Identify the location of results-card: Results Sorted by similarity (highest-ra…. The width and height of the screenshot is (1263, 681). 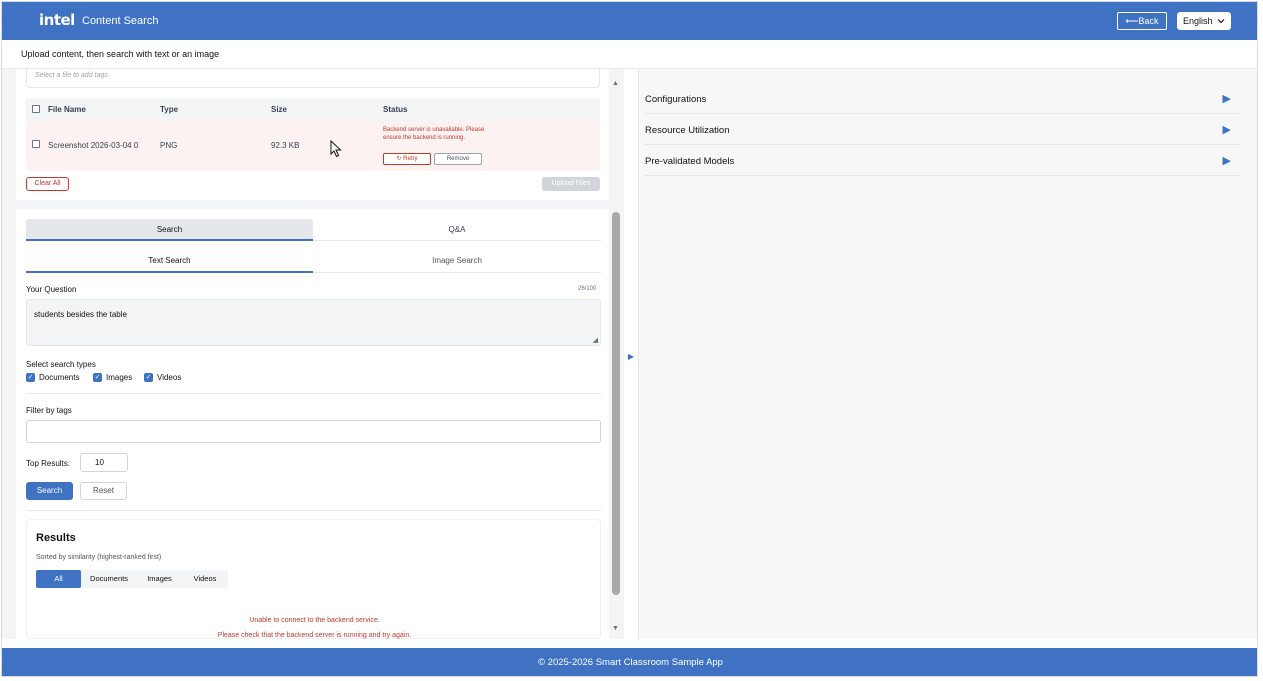
(313, 579).